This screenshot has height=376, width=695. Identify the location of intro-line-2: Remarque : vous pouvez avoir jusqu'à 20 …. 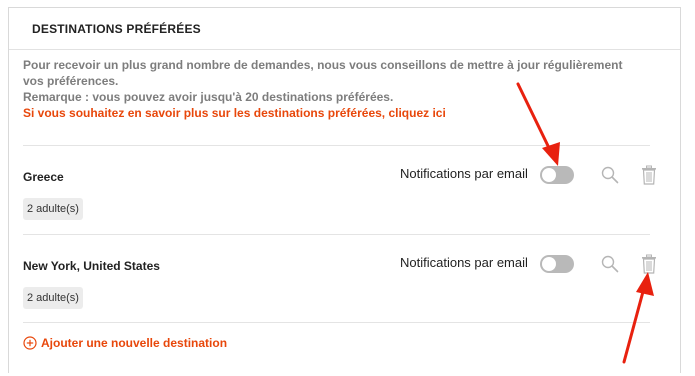
(208, 97).